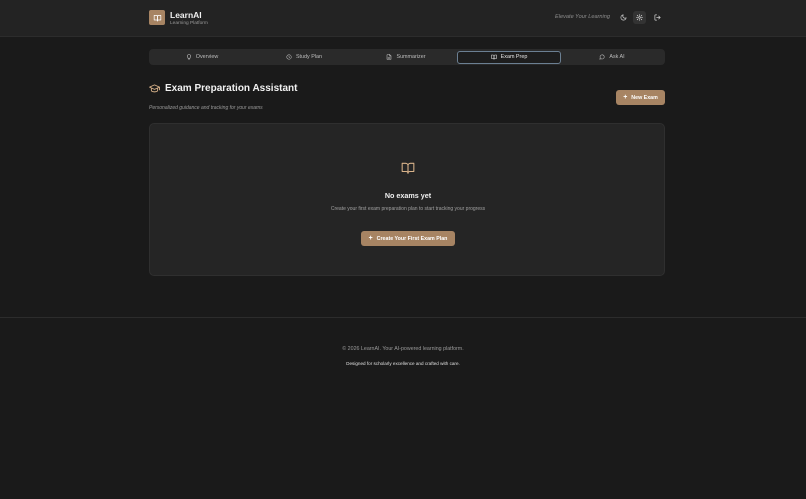  I want to click on moon-icon, so click(623, 17).